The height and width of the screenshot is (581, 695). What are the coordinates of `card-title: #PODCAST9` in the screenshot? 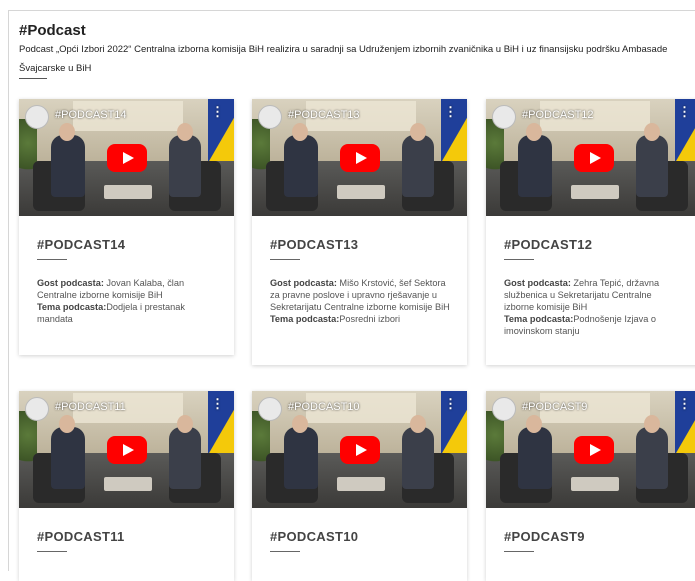 It's located at (544, 536).